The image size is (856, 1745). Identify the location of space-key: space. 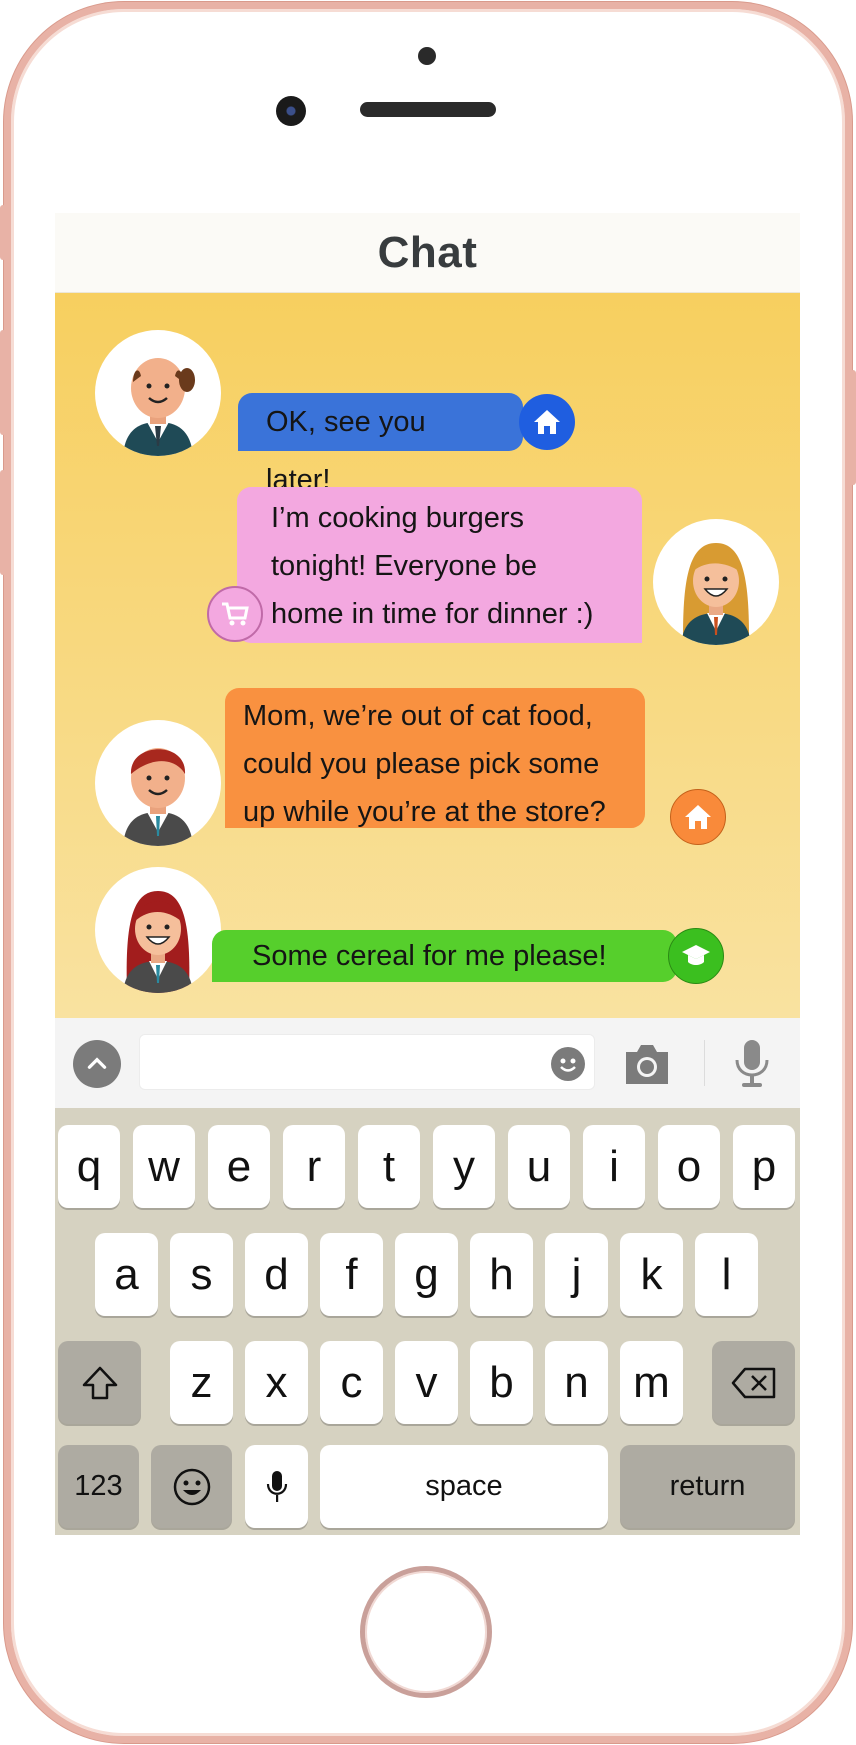
(464, 1486).